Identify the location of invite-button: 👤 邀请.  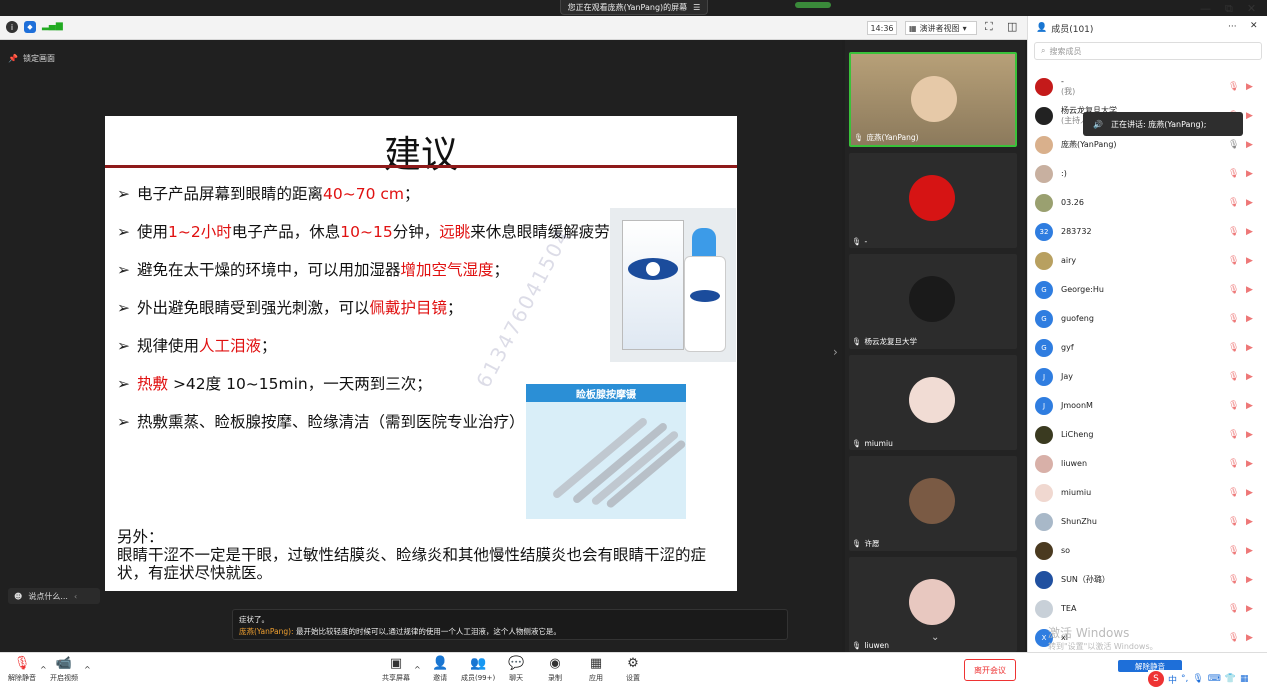
(440, 670).